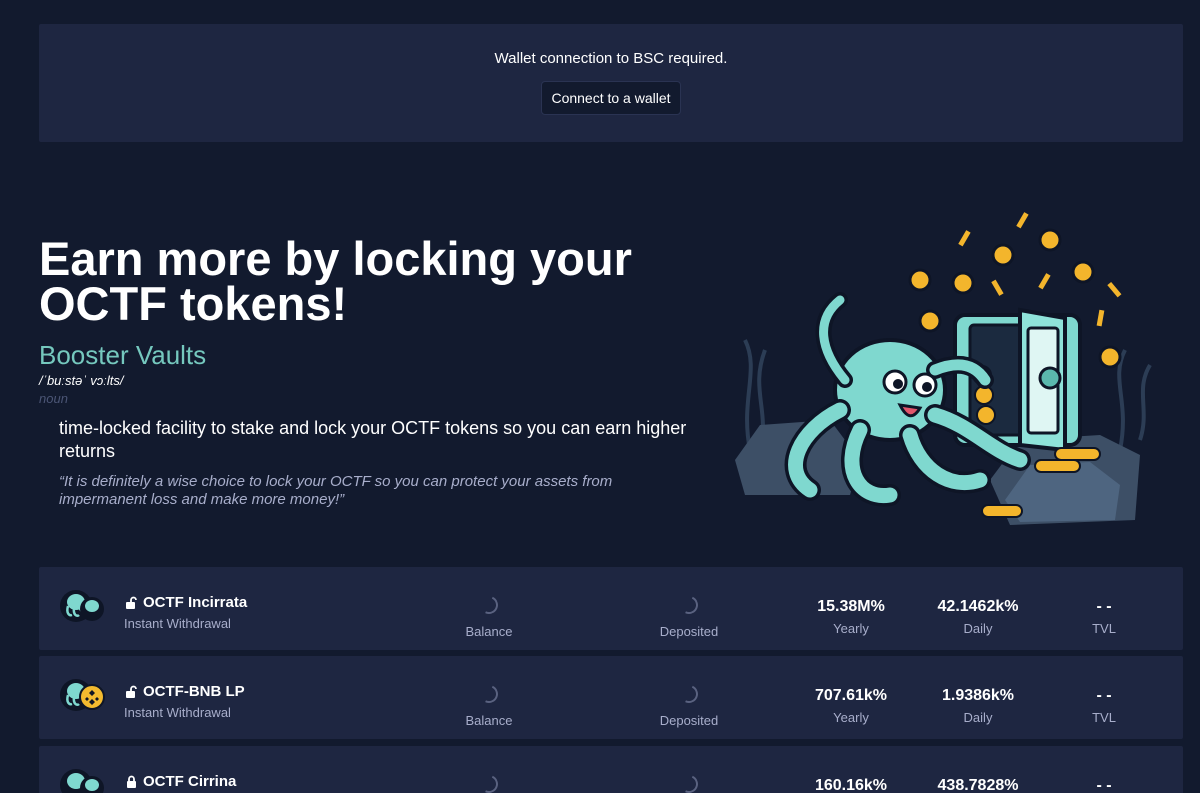 This screenshot has height=793, width=1200. What do you see at coordinates (851, 695) in the screenshot?
I see `yearly-apy-value: 707.61k%` at bounding box center [851, 695].